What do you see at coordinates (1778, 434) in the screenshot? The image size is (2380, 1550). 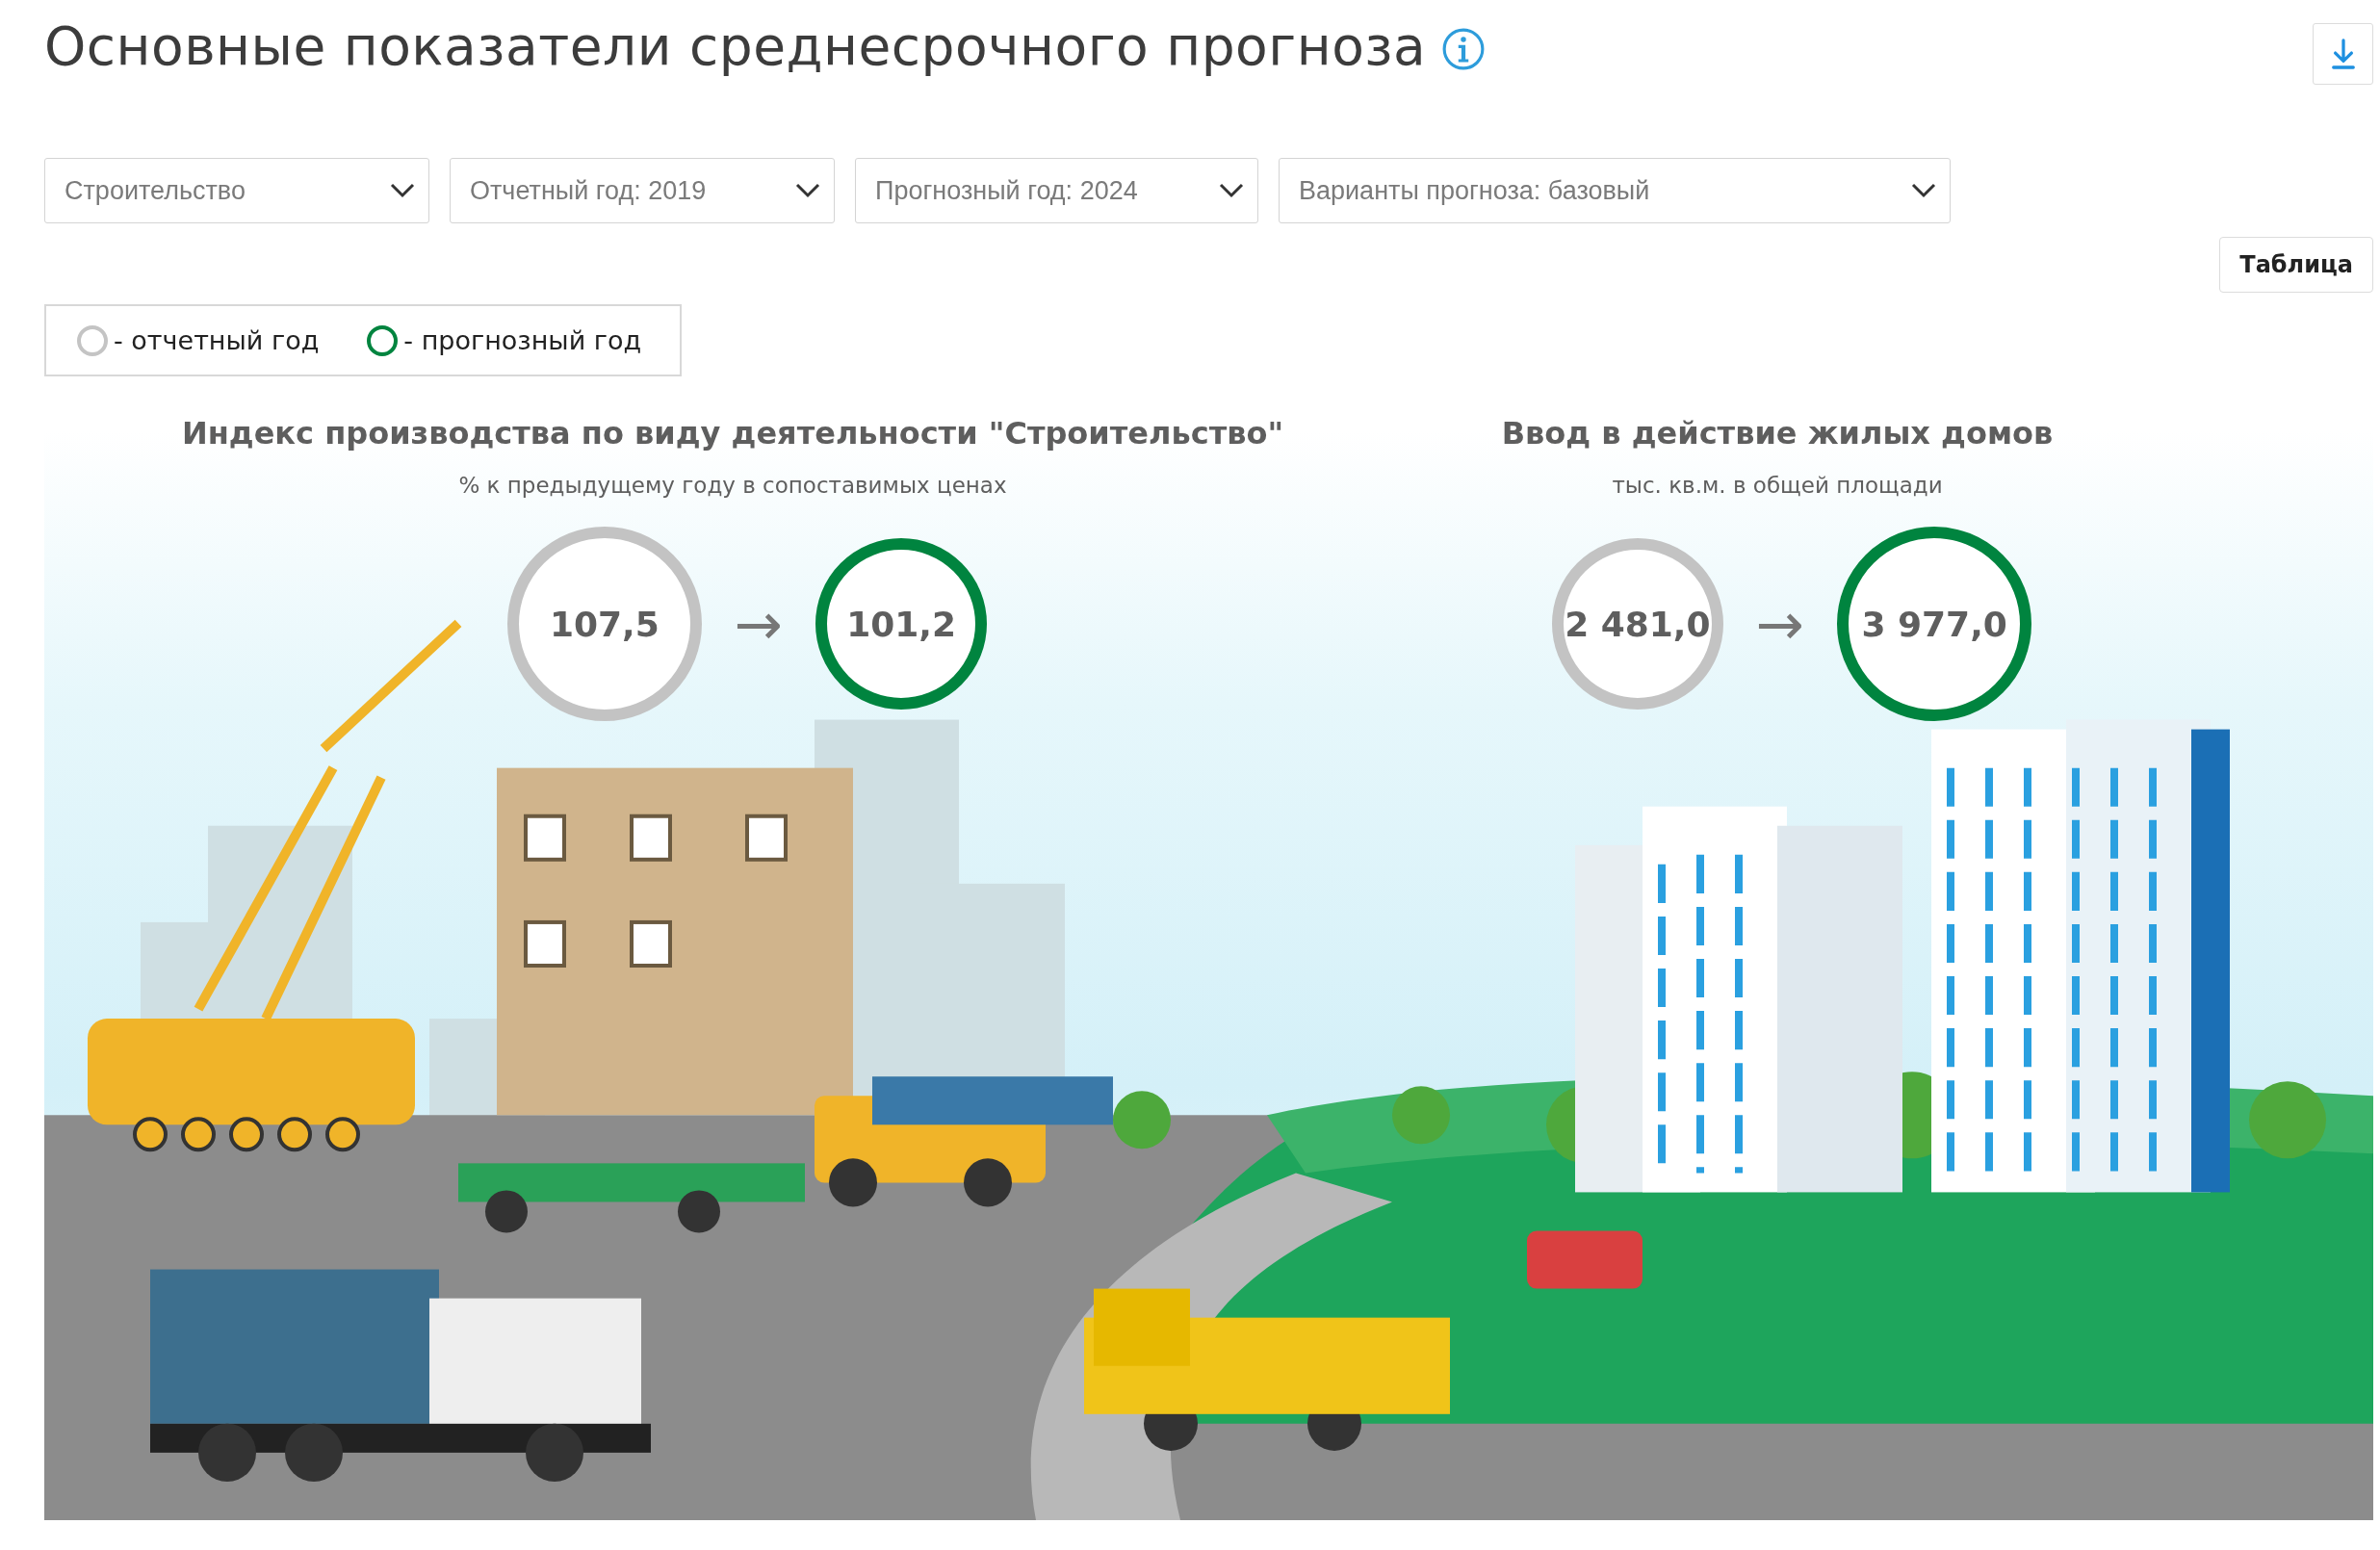 I see `indicator-title: Ввод в действие жилых домов` at bounding box center [1778, 434].